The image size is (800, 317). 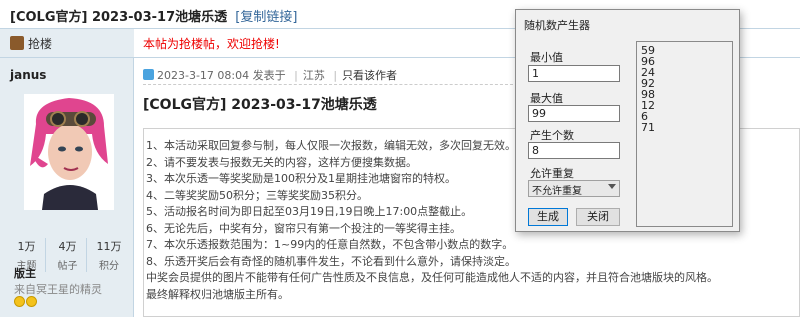 I want to click on online-user-icon, so click(x=148, y=74).